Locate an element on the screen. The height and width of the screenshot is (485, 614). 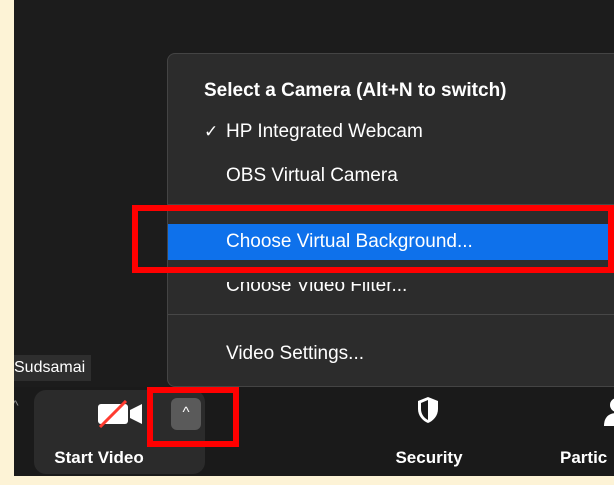
checkmark-icon: ✓ is located at coordinates (211, 131).